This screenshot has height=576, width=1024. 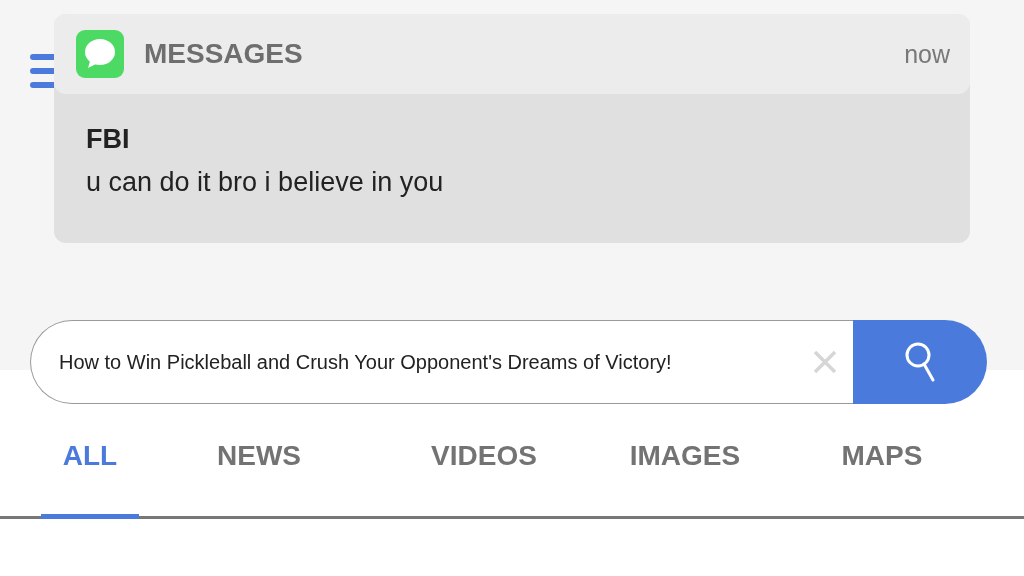 What do you see at coordinates (882, 474) in the screenshot?
I see `tab: MAPS` at bounding box center [882, 474].